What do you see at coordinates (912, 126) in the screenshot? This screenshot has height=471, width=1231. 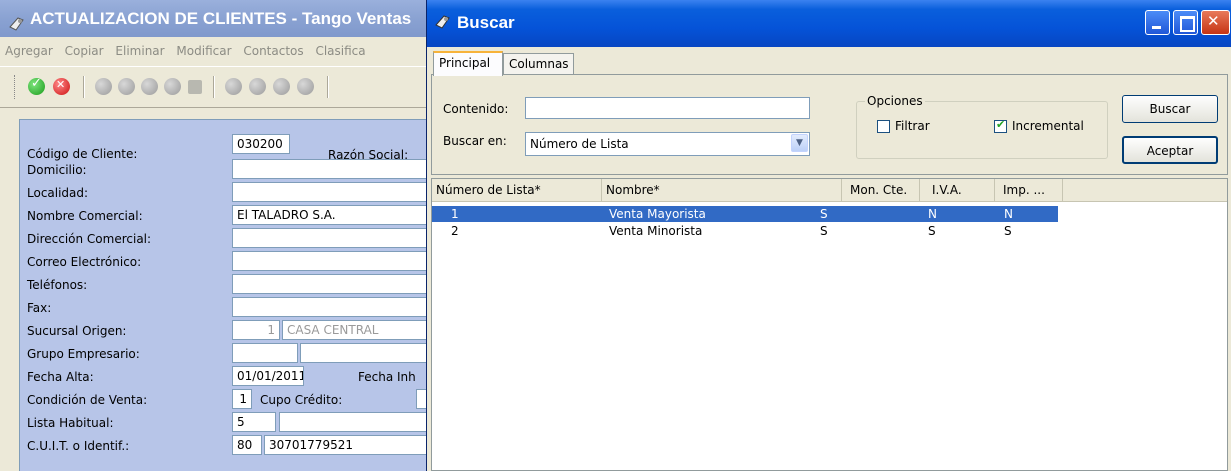 I see `filtrar-label: Filtrar` at bounding box center [912, 126].